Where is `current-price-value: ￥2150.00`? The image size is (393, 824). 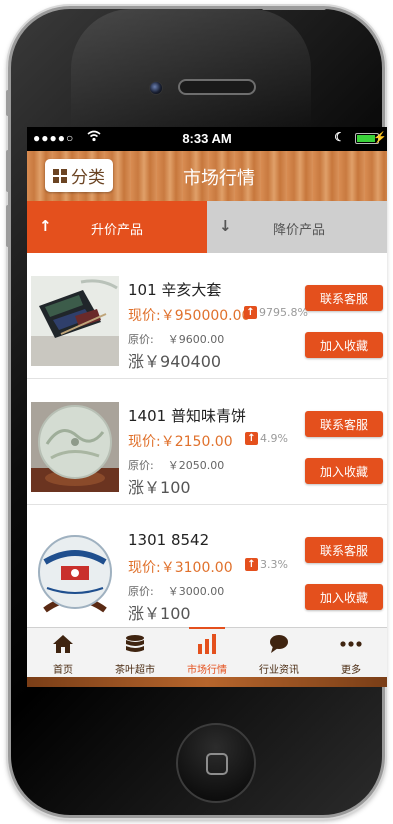 current-price-value: ￥2150.00 is located at coordinates (196, 442).